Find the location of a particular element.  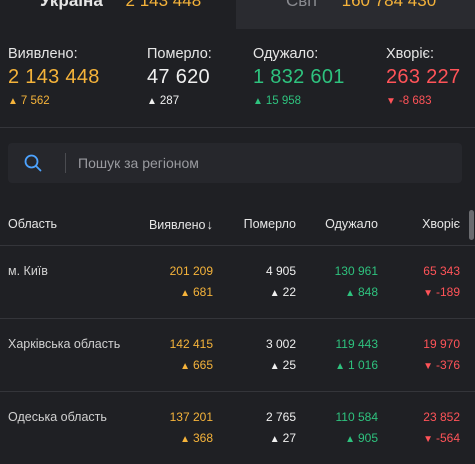

table-header: Область Виявлено↓ Померло Одужало Хворіє is located at coordinates (237, 225).